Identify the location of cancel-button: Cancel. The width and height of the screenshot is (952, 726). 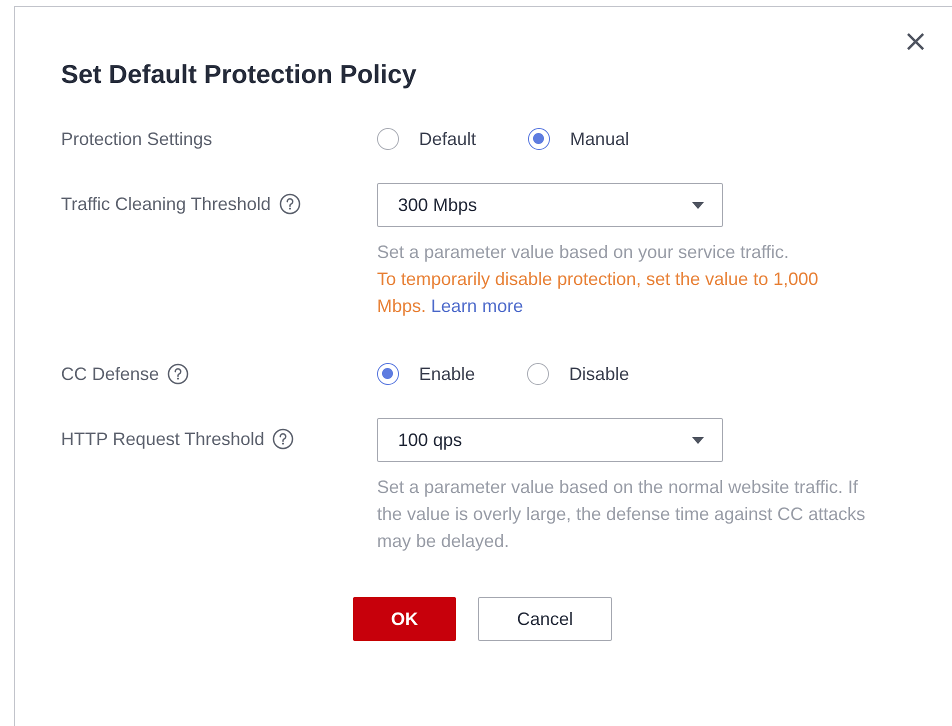
(545, 619).